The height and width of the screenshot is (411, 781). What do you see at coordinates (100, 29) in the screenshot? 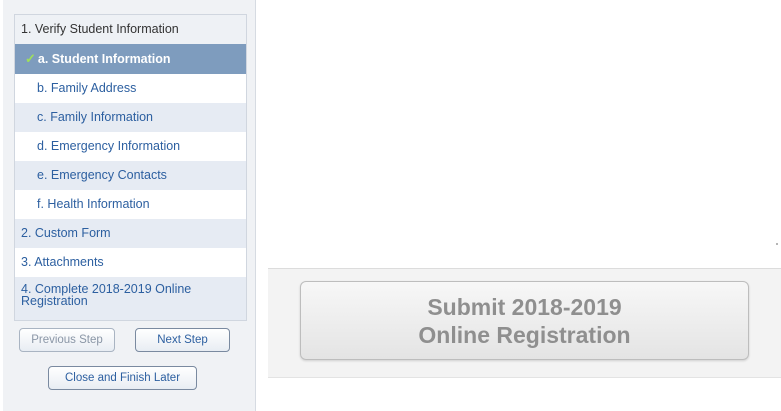
I see `step-label: 1. Verify Student Information` at bounding box center [100, 29].